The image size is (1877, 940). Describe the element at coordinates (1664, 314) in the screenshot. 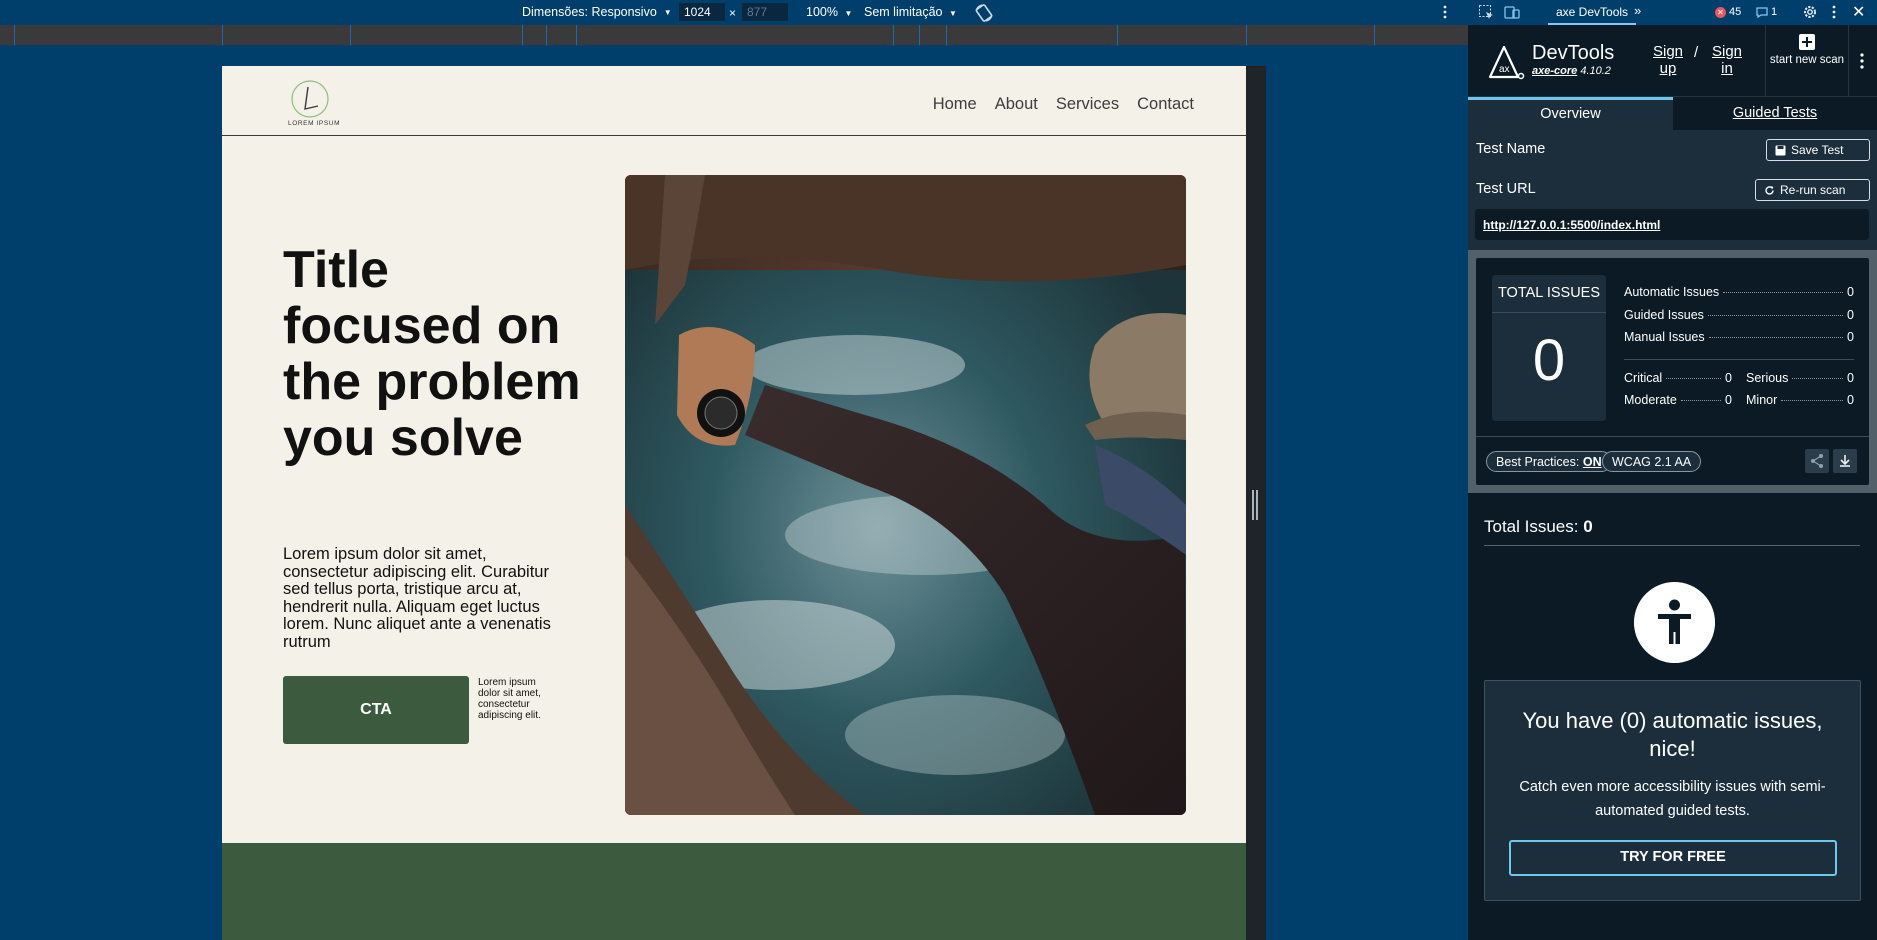

I see `guided-issues-label: Guided Issues` at that location.